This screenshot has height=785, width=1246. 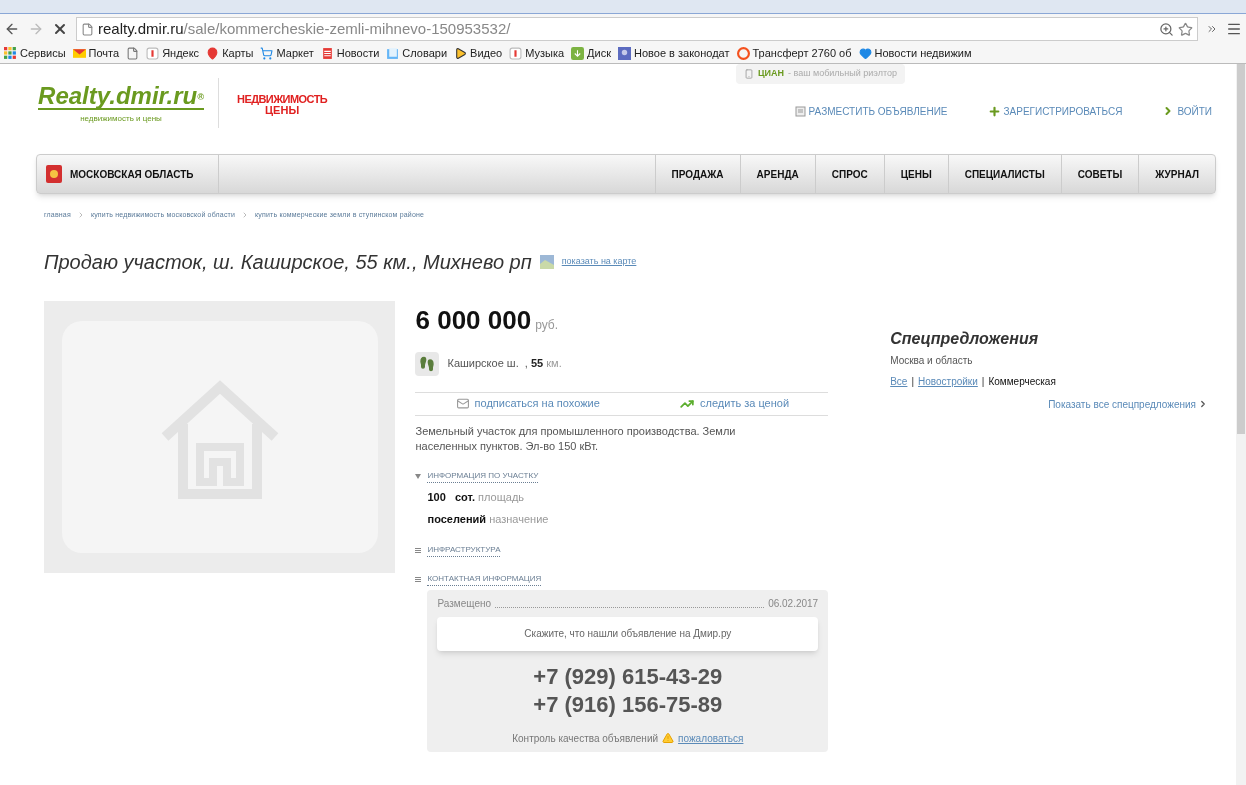 What do you see at coordinates (476, 497) in the screenshot?
I see `detail-row-text: 100 сот. площадь` at bounding box center [476, 497].